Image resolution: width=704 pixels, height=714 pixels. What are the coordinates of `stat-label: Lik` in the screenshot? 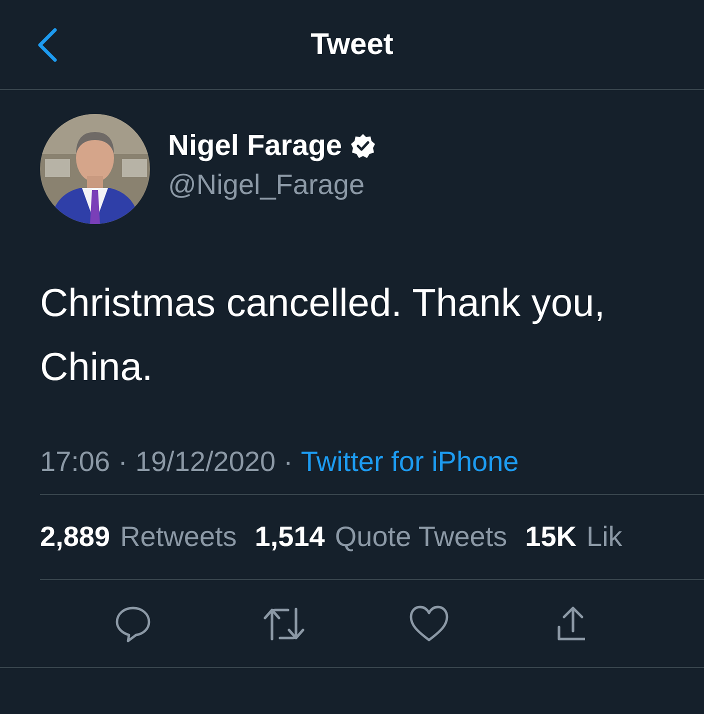 It's located at (604, 537).